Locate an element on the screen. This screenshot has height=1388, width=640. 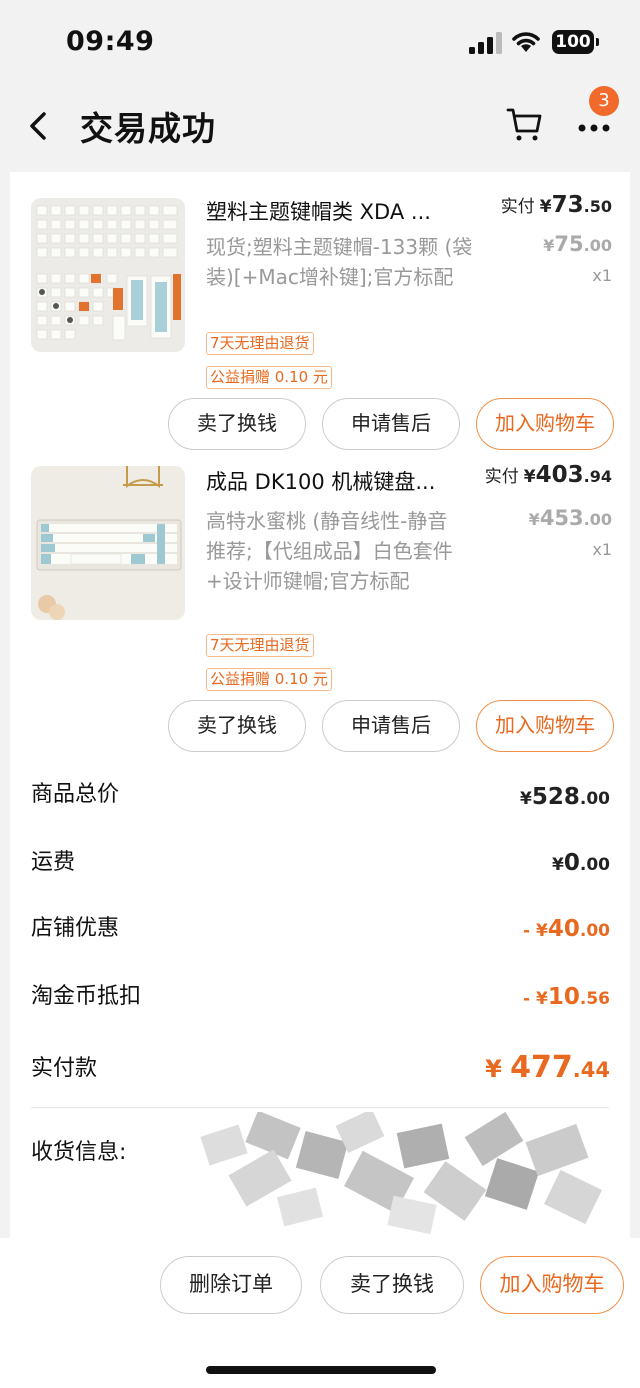
paid-price: 实付 ¥403.94 is located at coordinates (548, 475).